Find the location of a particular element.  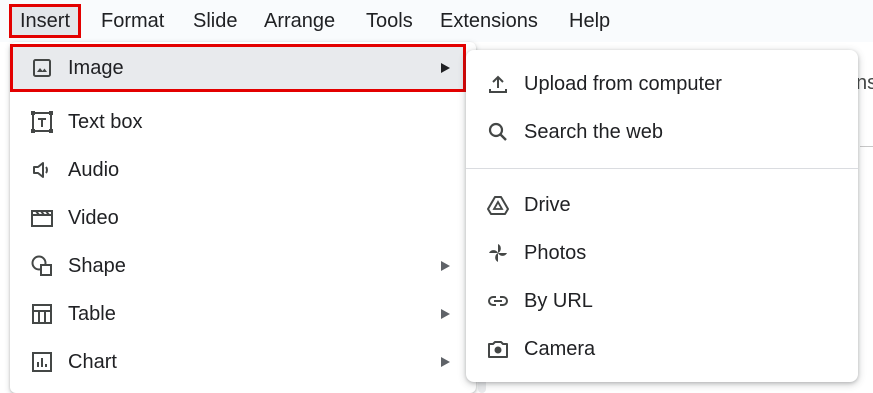

menu-insert: Insert is located at coordinates (45, 21).